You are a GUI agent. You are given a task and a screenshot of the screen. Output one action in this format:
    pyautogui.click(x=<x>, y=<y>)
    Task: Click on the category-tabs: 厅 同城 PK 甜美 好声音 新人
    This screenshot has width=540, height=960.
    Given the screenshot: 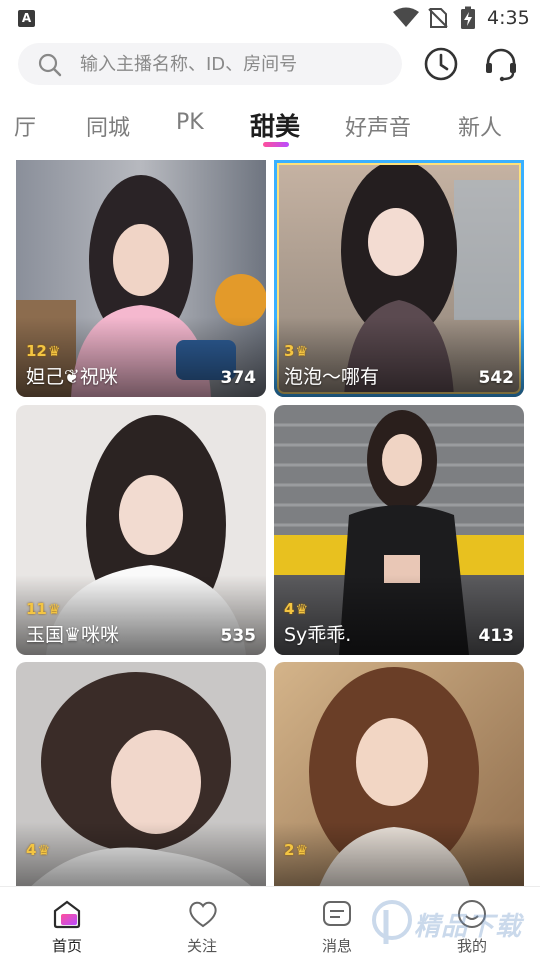 What is the action you would take?
    pyautogui.click(x=270, y=128)
    